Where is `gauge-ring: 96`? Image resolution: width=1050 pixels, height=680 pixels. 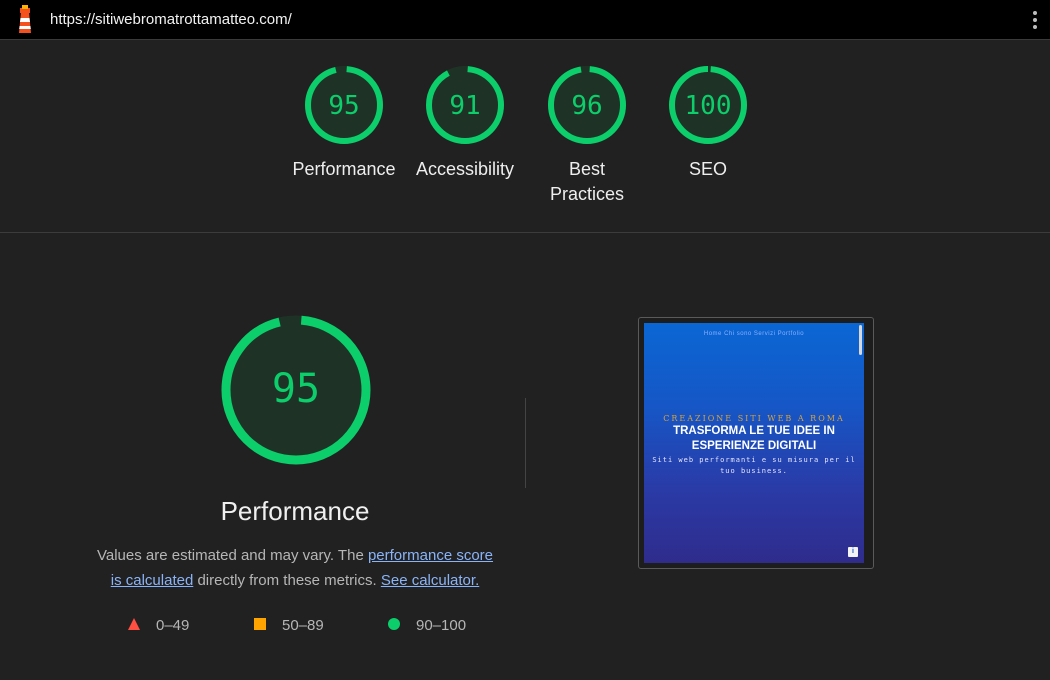 gauge-ring: 96 is located at coordinates (587, 105).